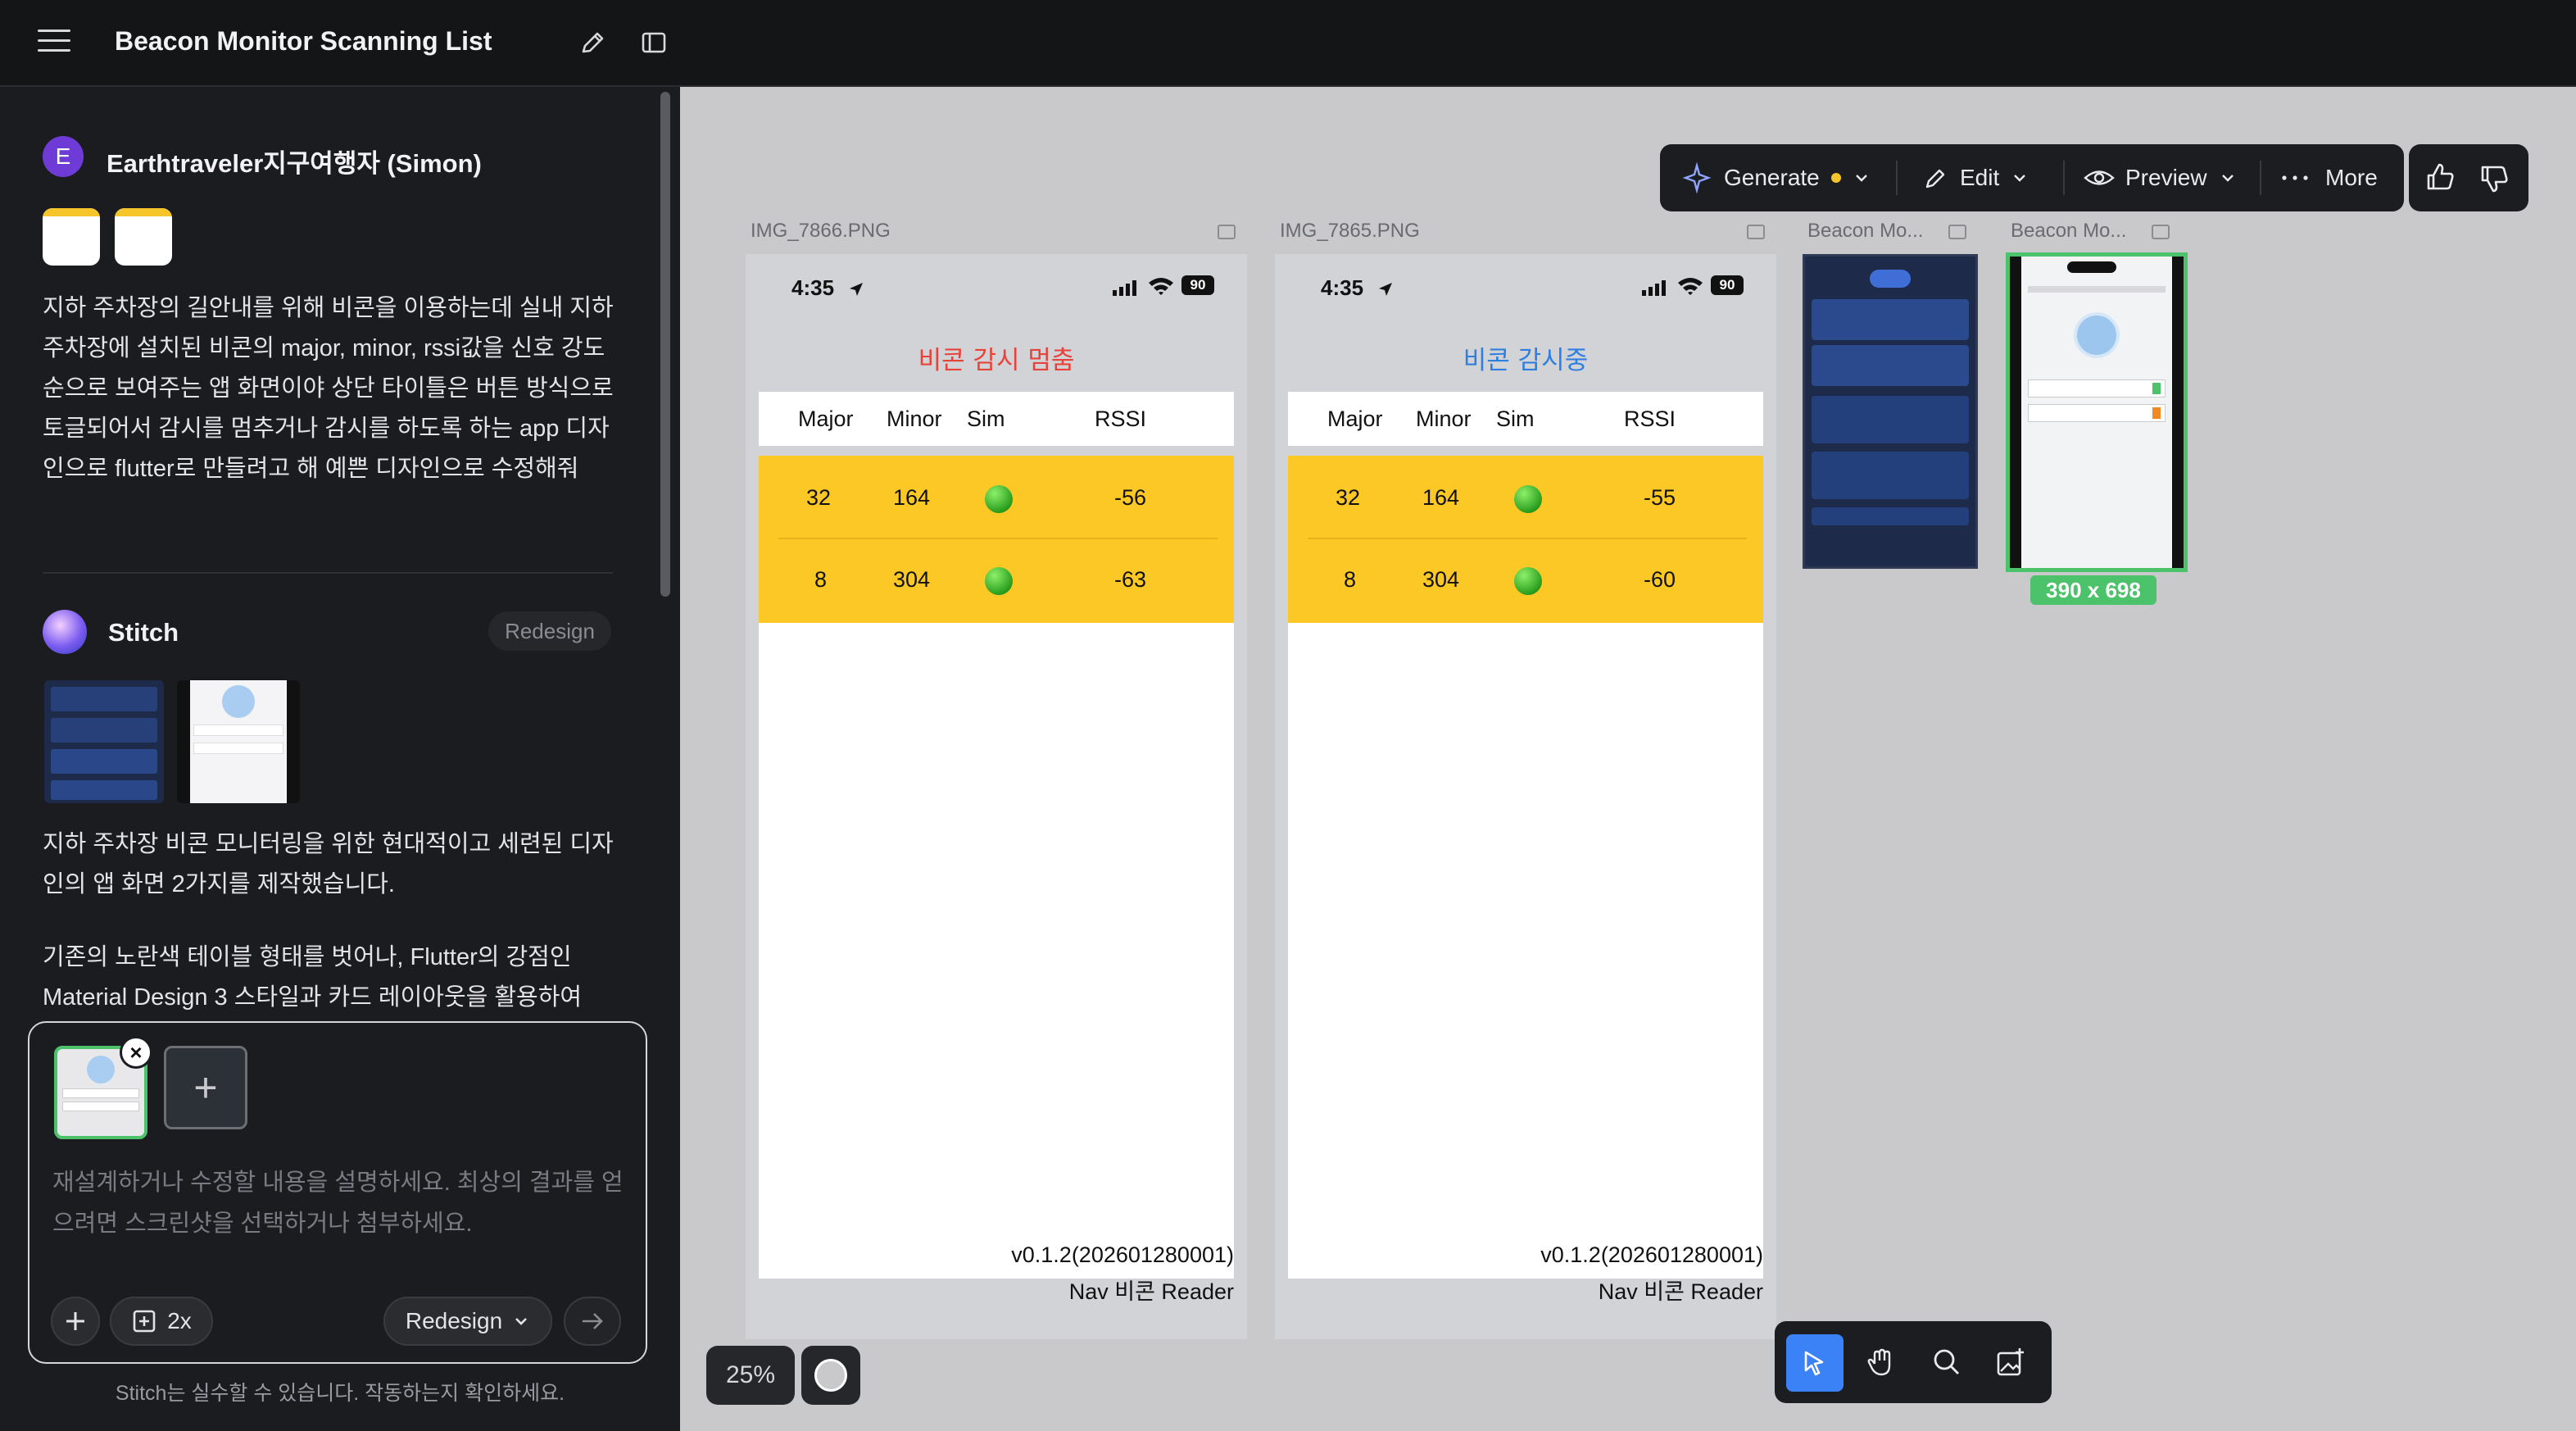 This screenshot has width=2576, height=1431. I want to click on version-text: v0.1.2(202601280001), so click(1122, 1254).